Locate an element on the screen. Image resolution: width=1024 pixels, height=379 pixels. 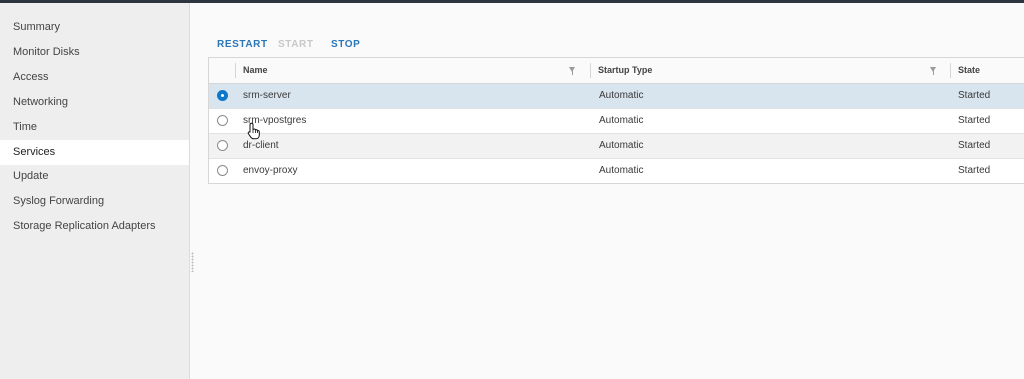
sidebar-item-update: Update is located at coordinates (94, 176).